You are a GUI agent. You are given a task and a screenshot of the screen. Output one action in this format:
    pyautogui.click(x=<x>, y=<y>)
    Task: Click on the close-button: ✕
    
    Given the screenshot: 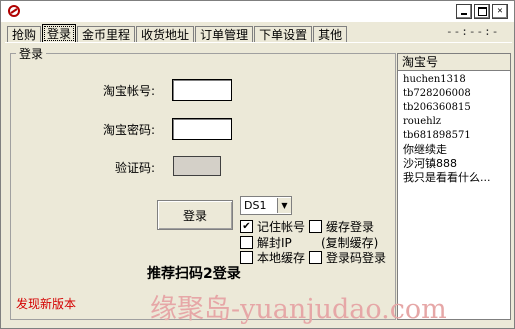 What is the action you would take?
    pyautogui.click(x=500, y=11)
    